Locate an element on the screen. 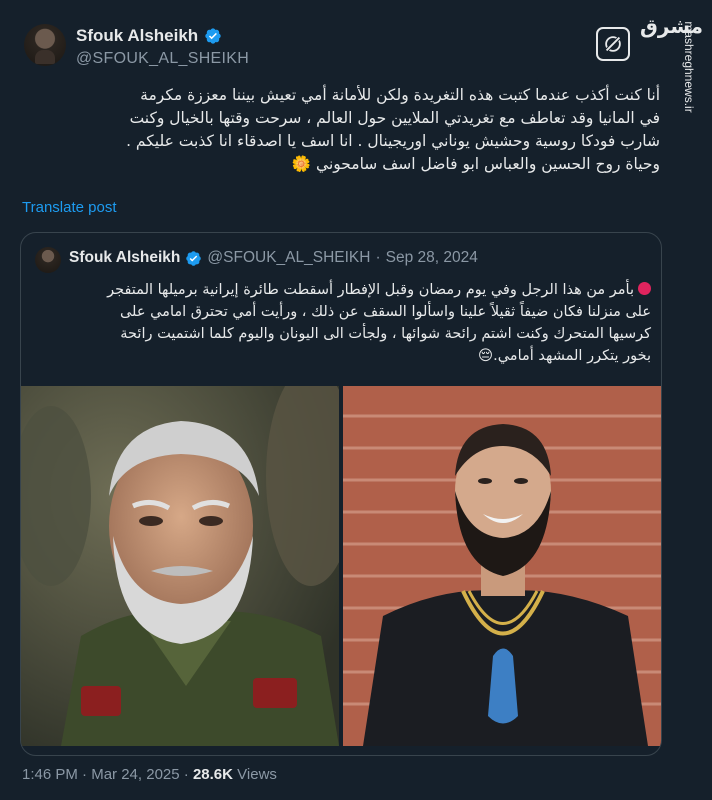 The height and width of the screenshot is (800, 712). quoted-author-avatar is located at coordinates (48, 260).